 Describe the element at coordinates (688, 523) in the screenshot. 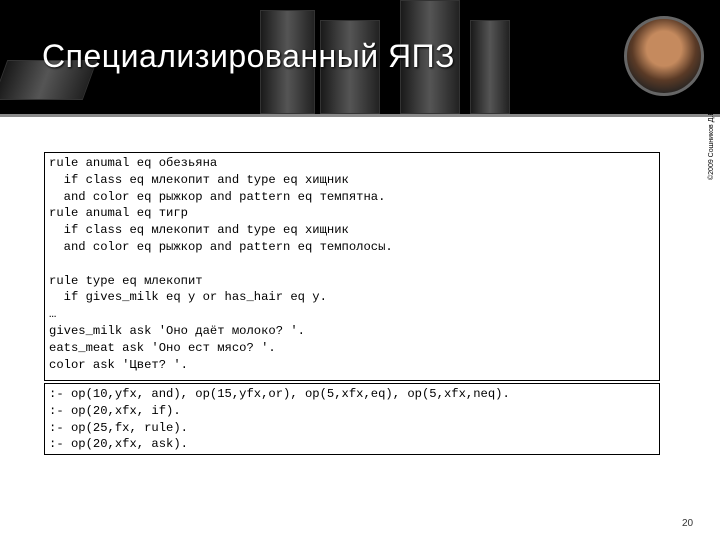

I see `page-number: 20` at that location.